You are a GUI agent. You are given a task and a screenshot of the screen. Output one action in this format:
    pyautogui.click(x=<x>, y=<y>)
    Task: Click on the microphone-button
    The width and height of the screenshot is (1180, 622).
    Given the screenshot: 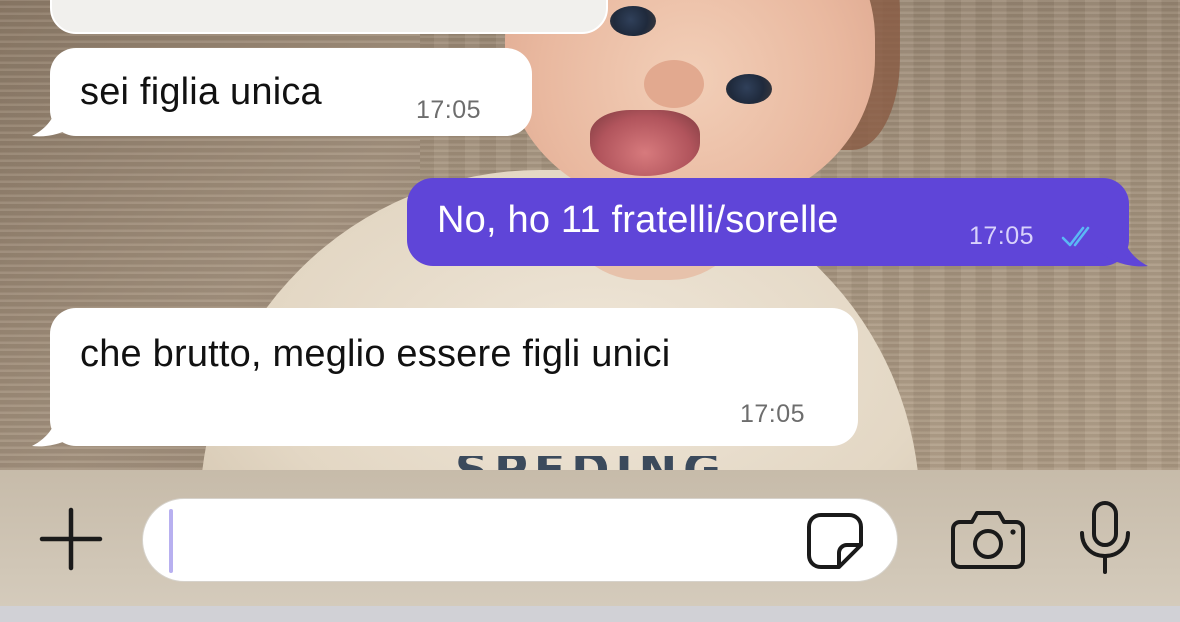 What is the action you would take?
    pyautogui.click(x=1105, y=538)
    